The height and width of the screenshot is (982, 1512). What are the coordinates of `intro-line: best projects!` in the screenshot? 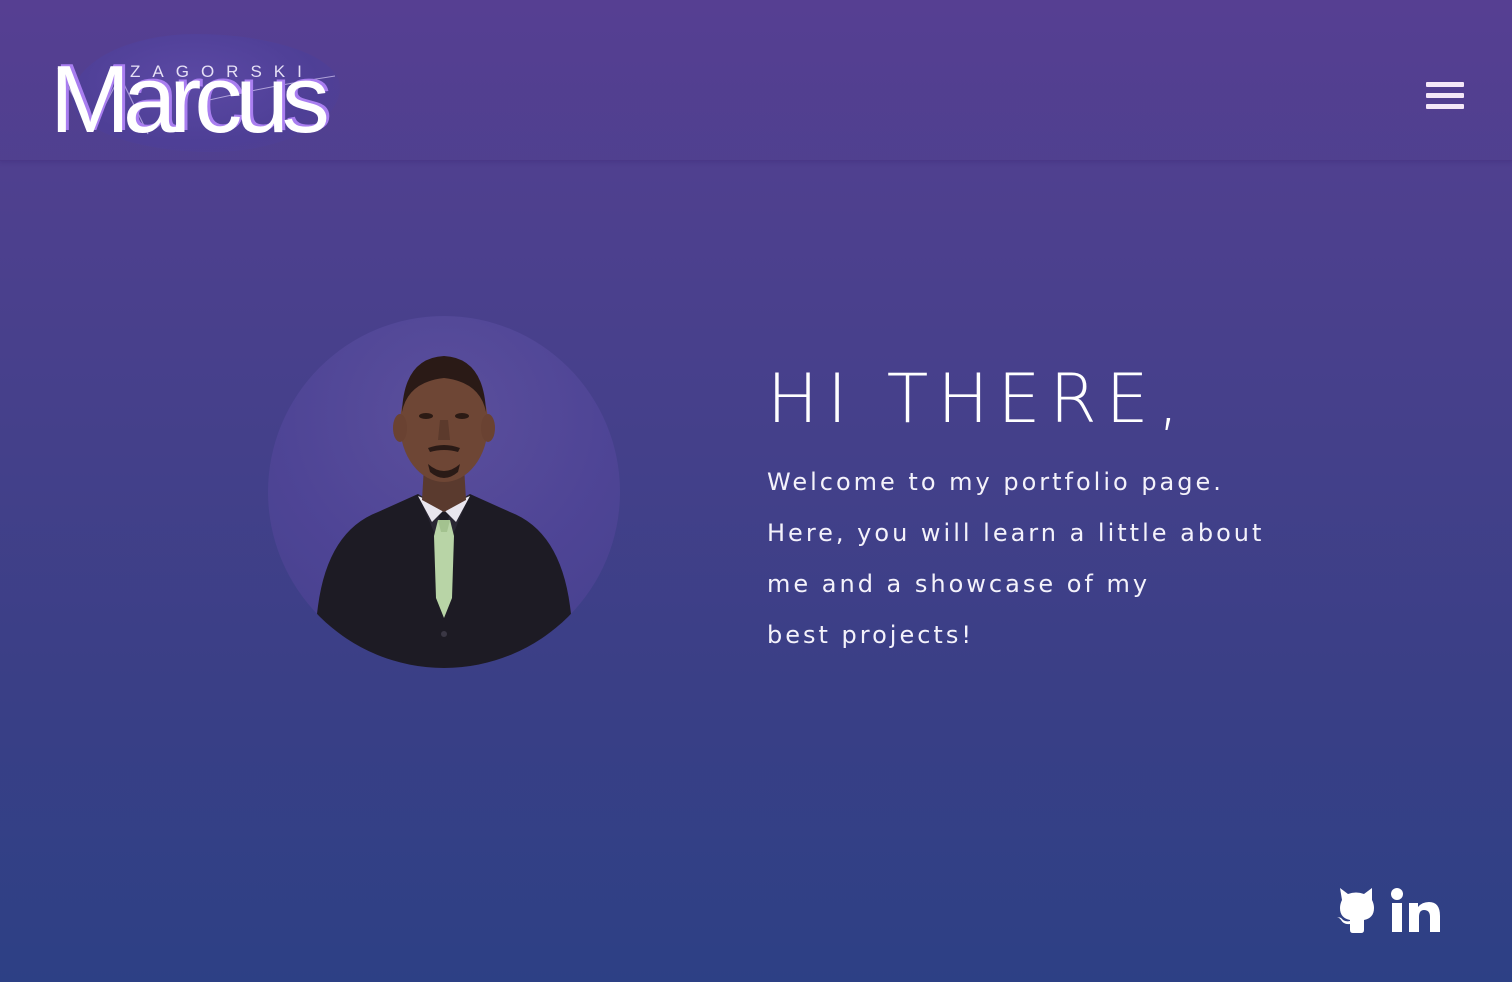 It's located at (870, 635).